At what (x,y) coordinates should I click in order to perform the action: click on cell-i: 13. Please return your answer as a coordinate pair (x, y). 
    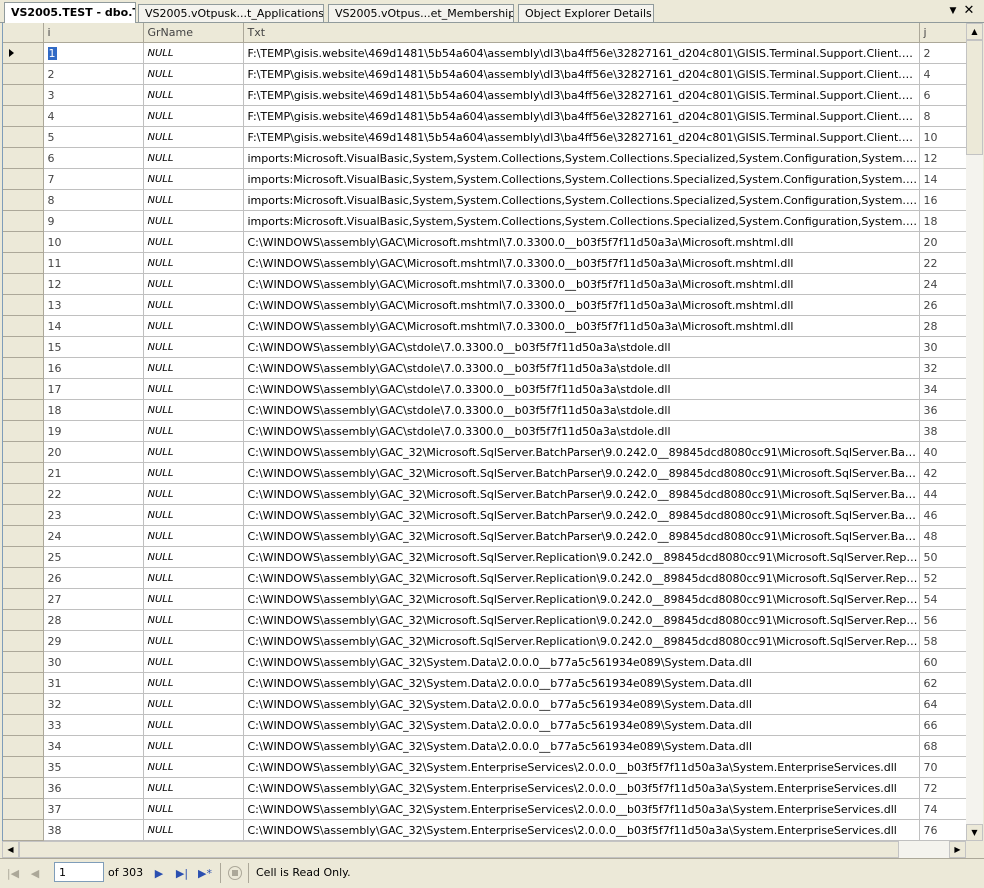
    Looking at the image, I should click on (93, 305).